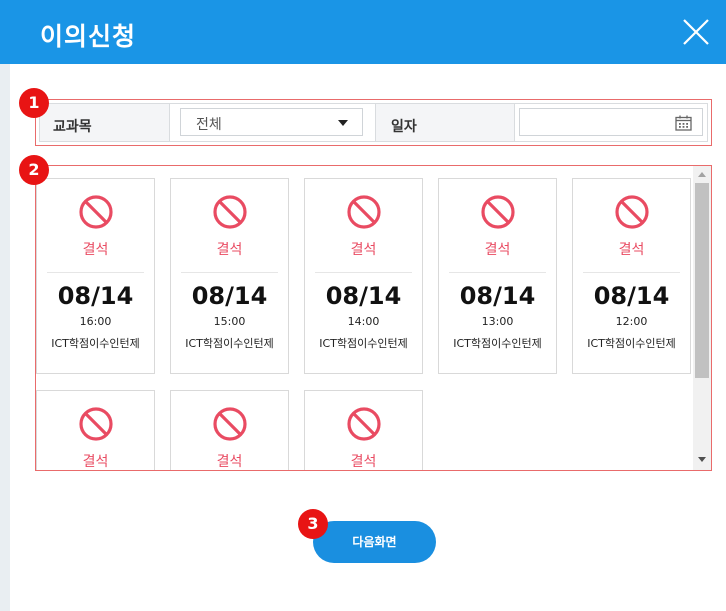 The width and height of the screenshot is (726, 611). What do you see at coordinates (363, 276) in the screenshot?
I see `attendance-card: 결석 08/14 14:00 ICT학점이수인턴제` at bounding box center [363, 276].